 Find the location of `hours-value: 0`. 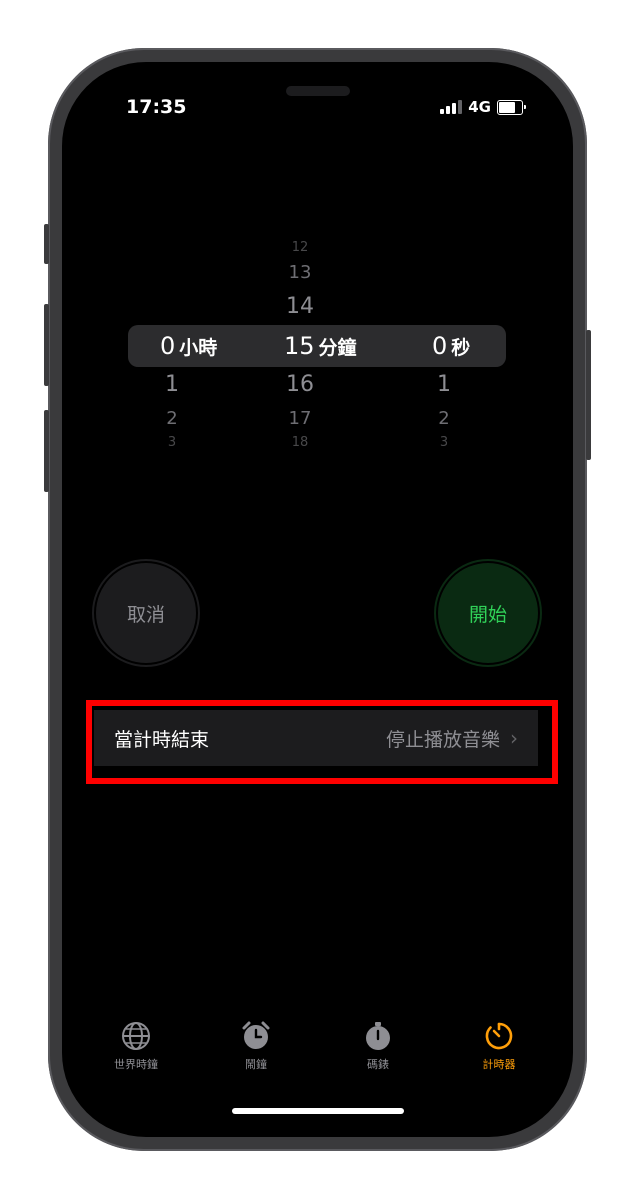

hours-value: 0 is located at coordinates (168, 346).